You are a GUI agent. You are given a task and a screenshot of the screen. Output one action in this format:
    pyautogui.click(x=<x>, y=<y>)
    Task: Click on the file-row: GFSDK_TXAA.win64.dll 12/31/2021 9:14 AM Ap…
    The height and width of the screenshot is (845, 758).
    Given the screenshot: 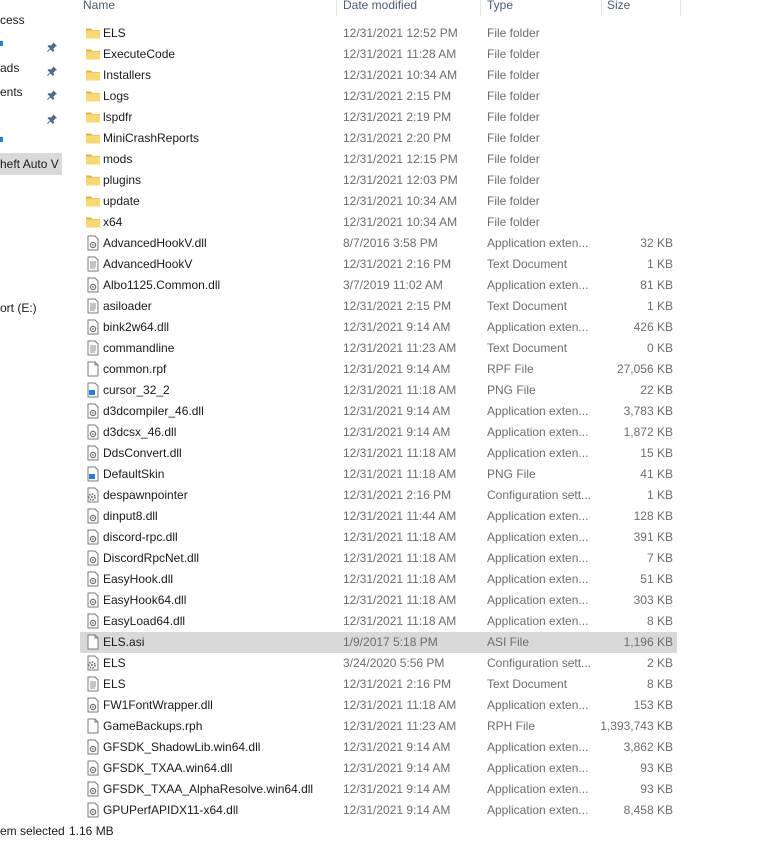 What is the action you would take?
    pyautogui.click(x=377, y=768)
    